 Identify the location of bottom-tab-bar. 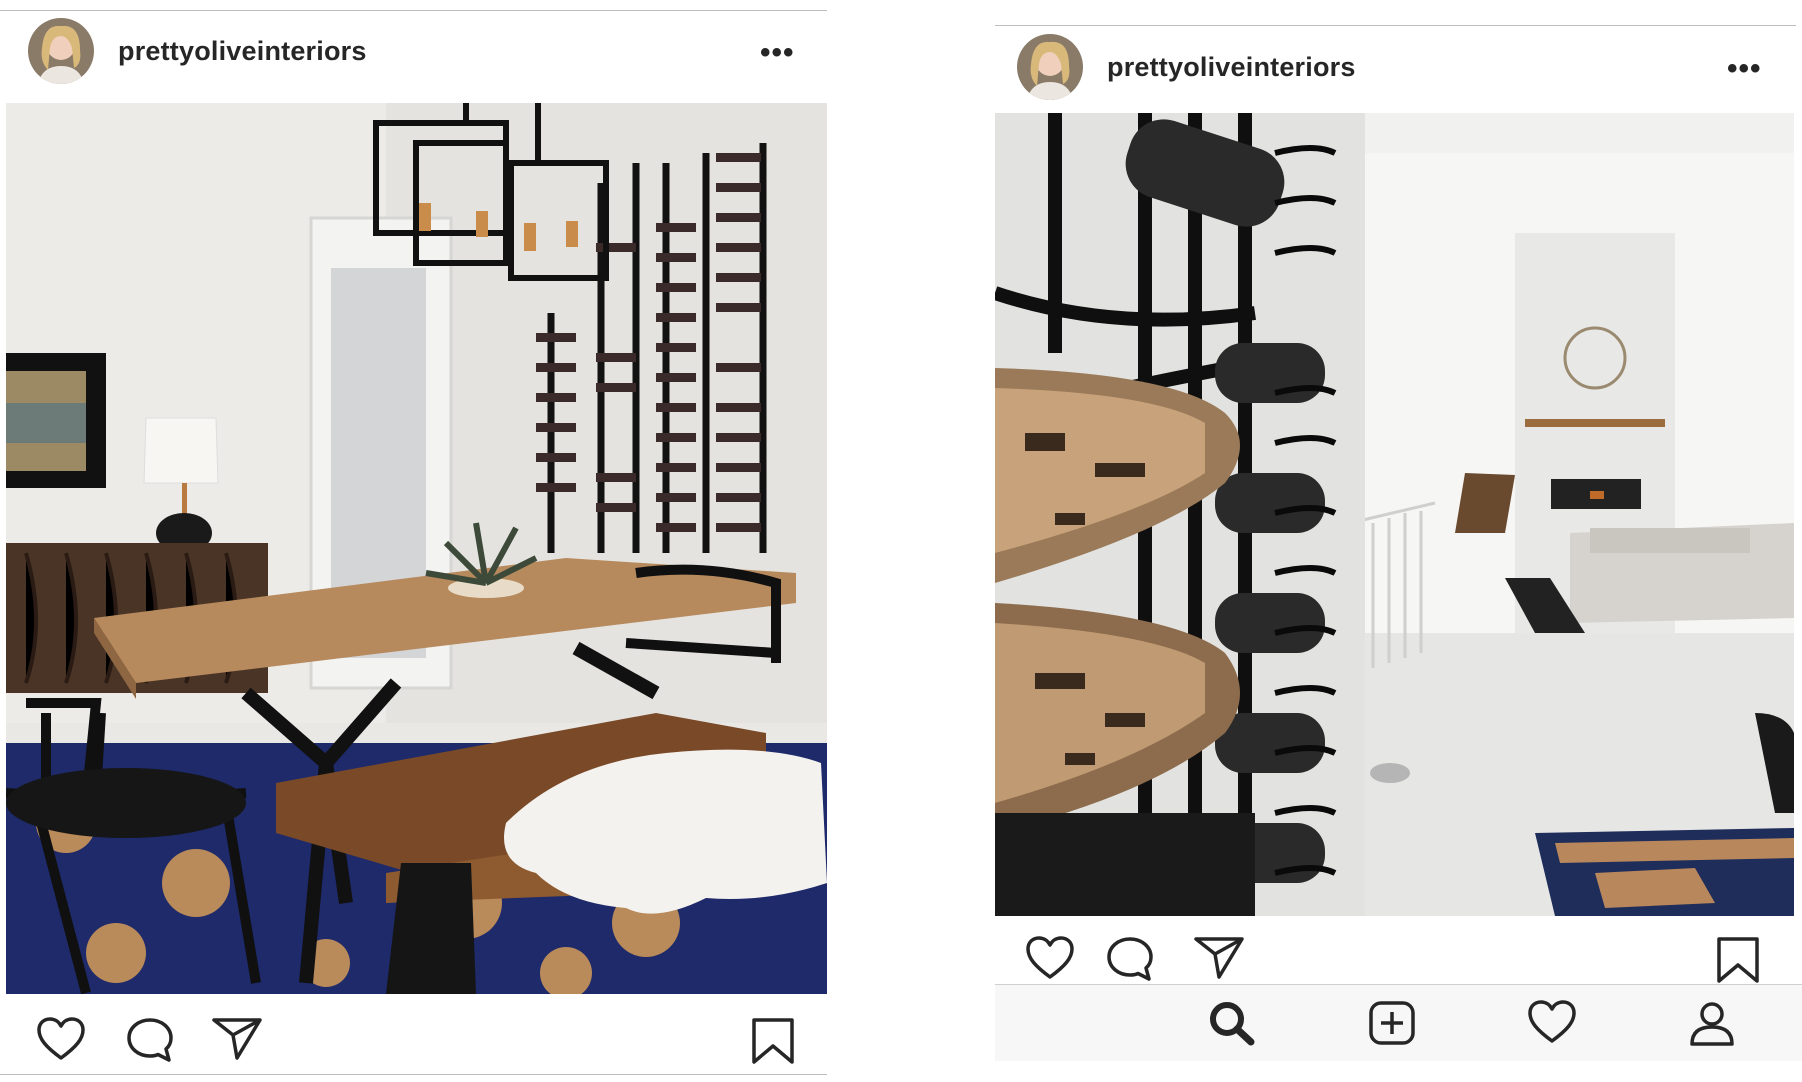
(1398, 1022).